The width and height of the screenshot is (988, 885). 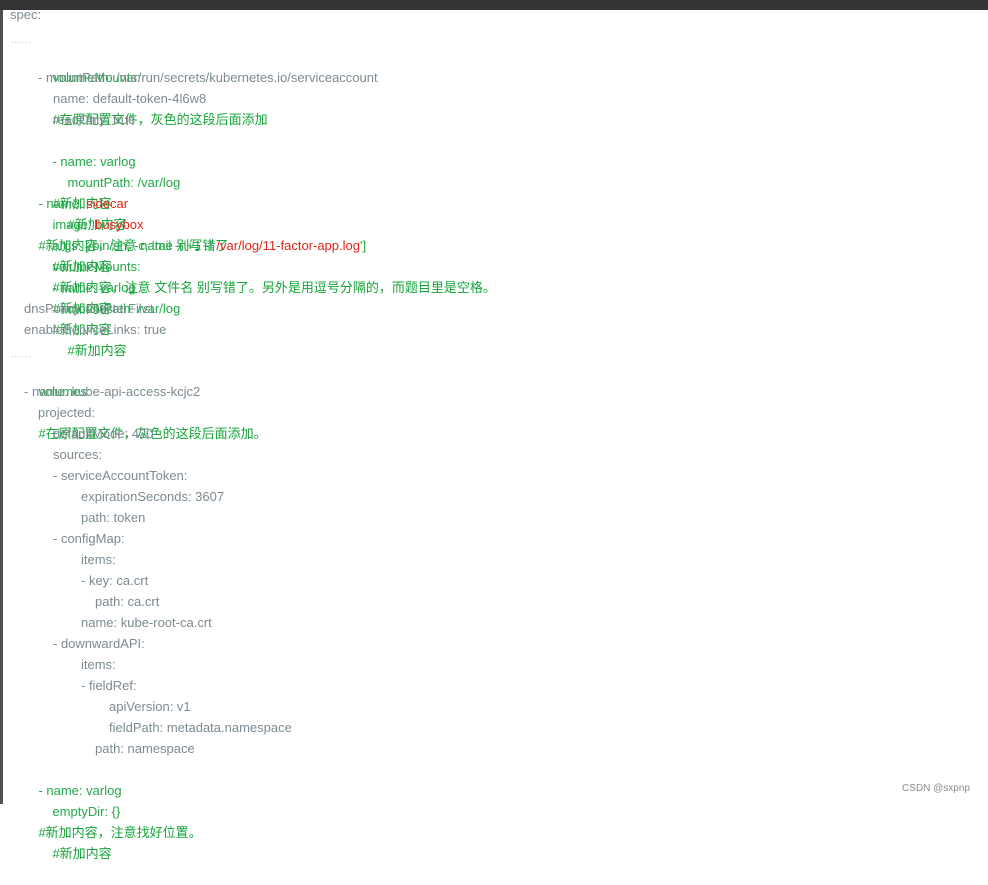 What do you see at coordinates (86, 296) in the screenshot?
I see `varlog-mount-line-2: - name: varlog #新加内容` at bounding box center [86, 296].